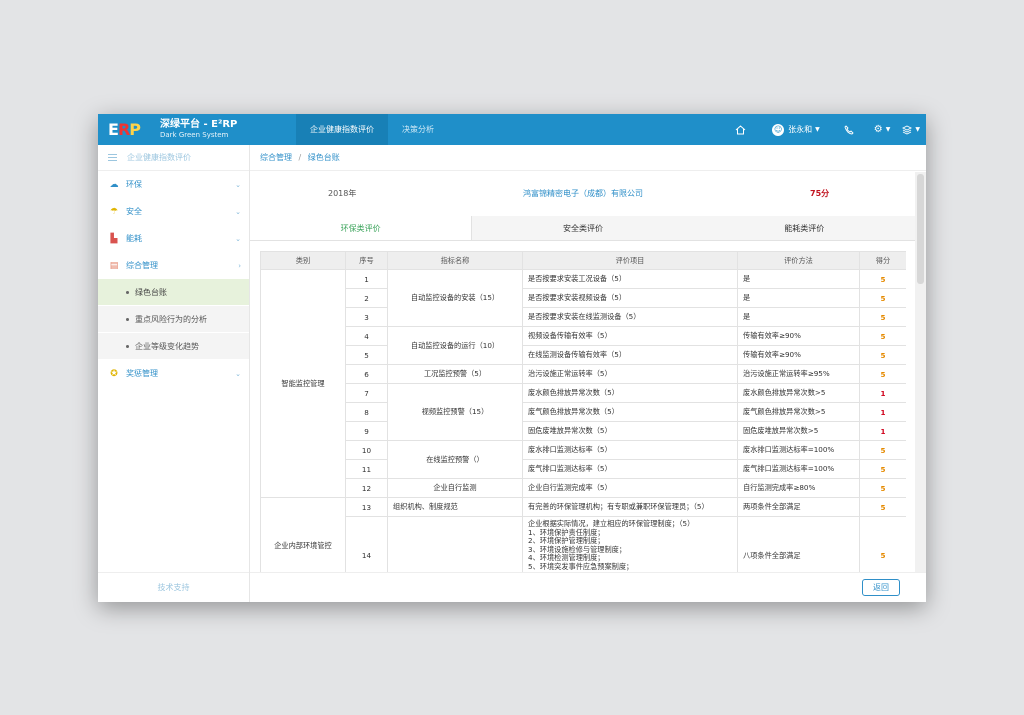  Describe the element at coordinates (366, 317) in the screenshot. I see `row-number: 3` at that location.